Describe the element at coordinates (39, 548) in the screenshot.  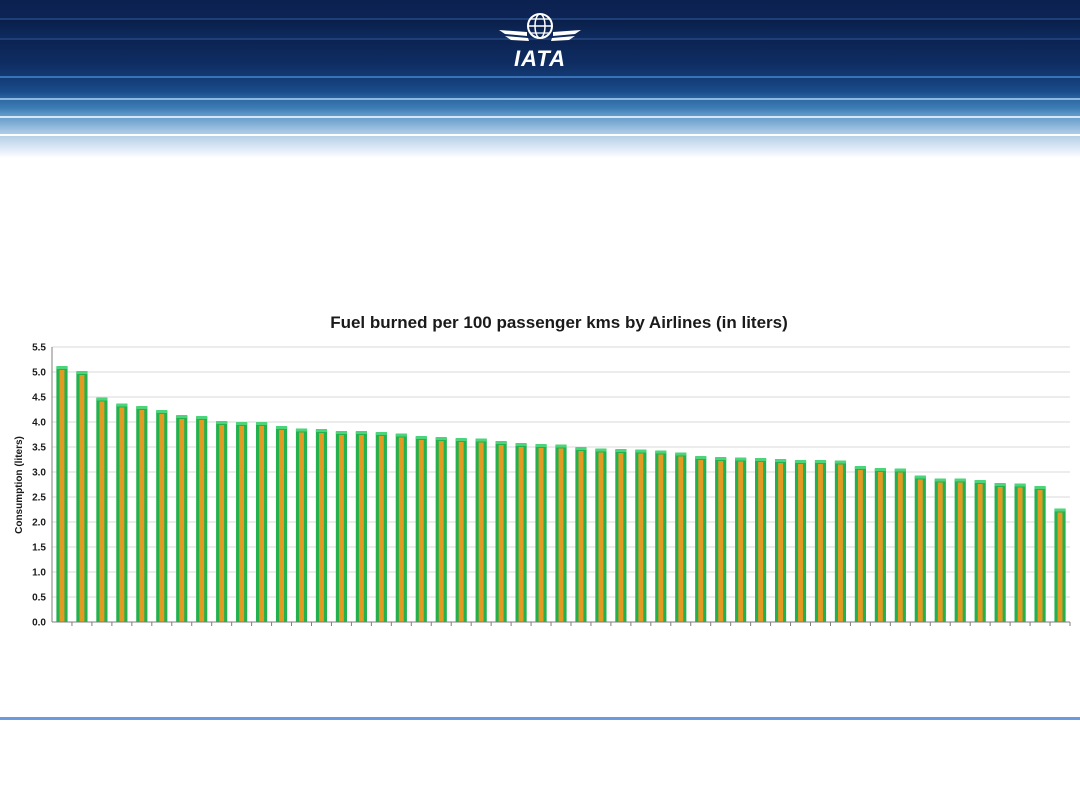
I see `y-tick-label: 1.5` at that location.